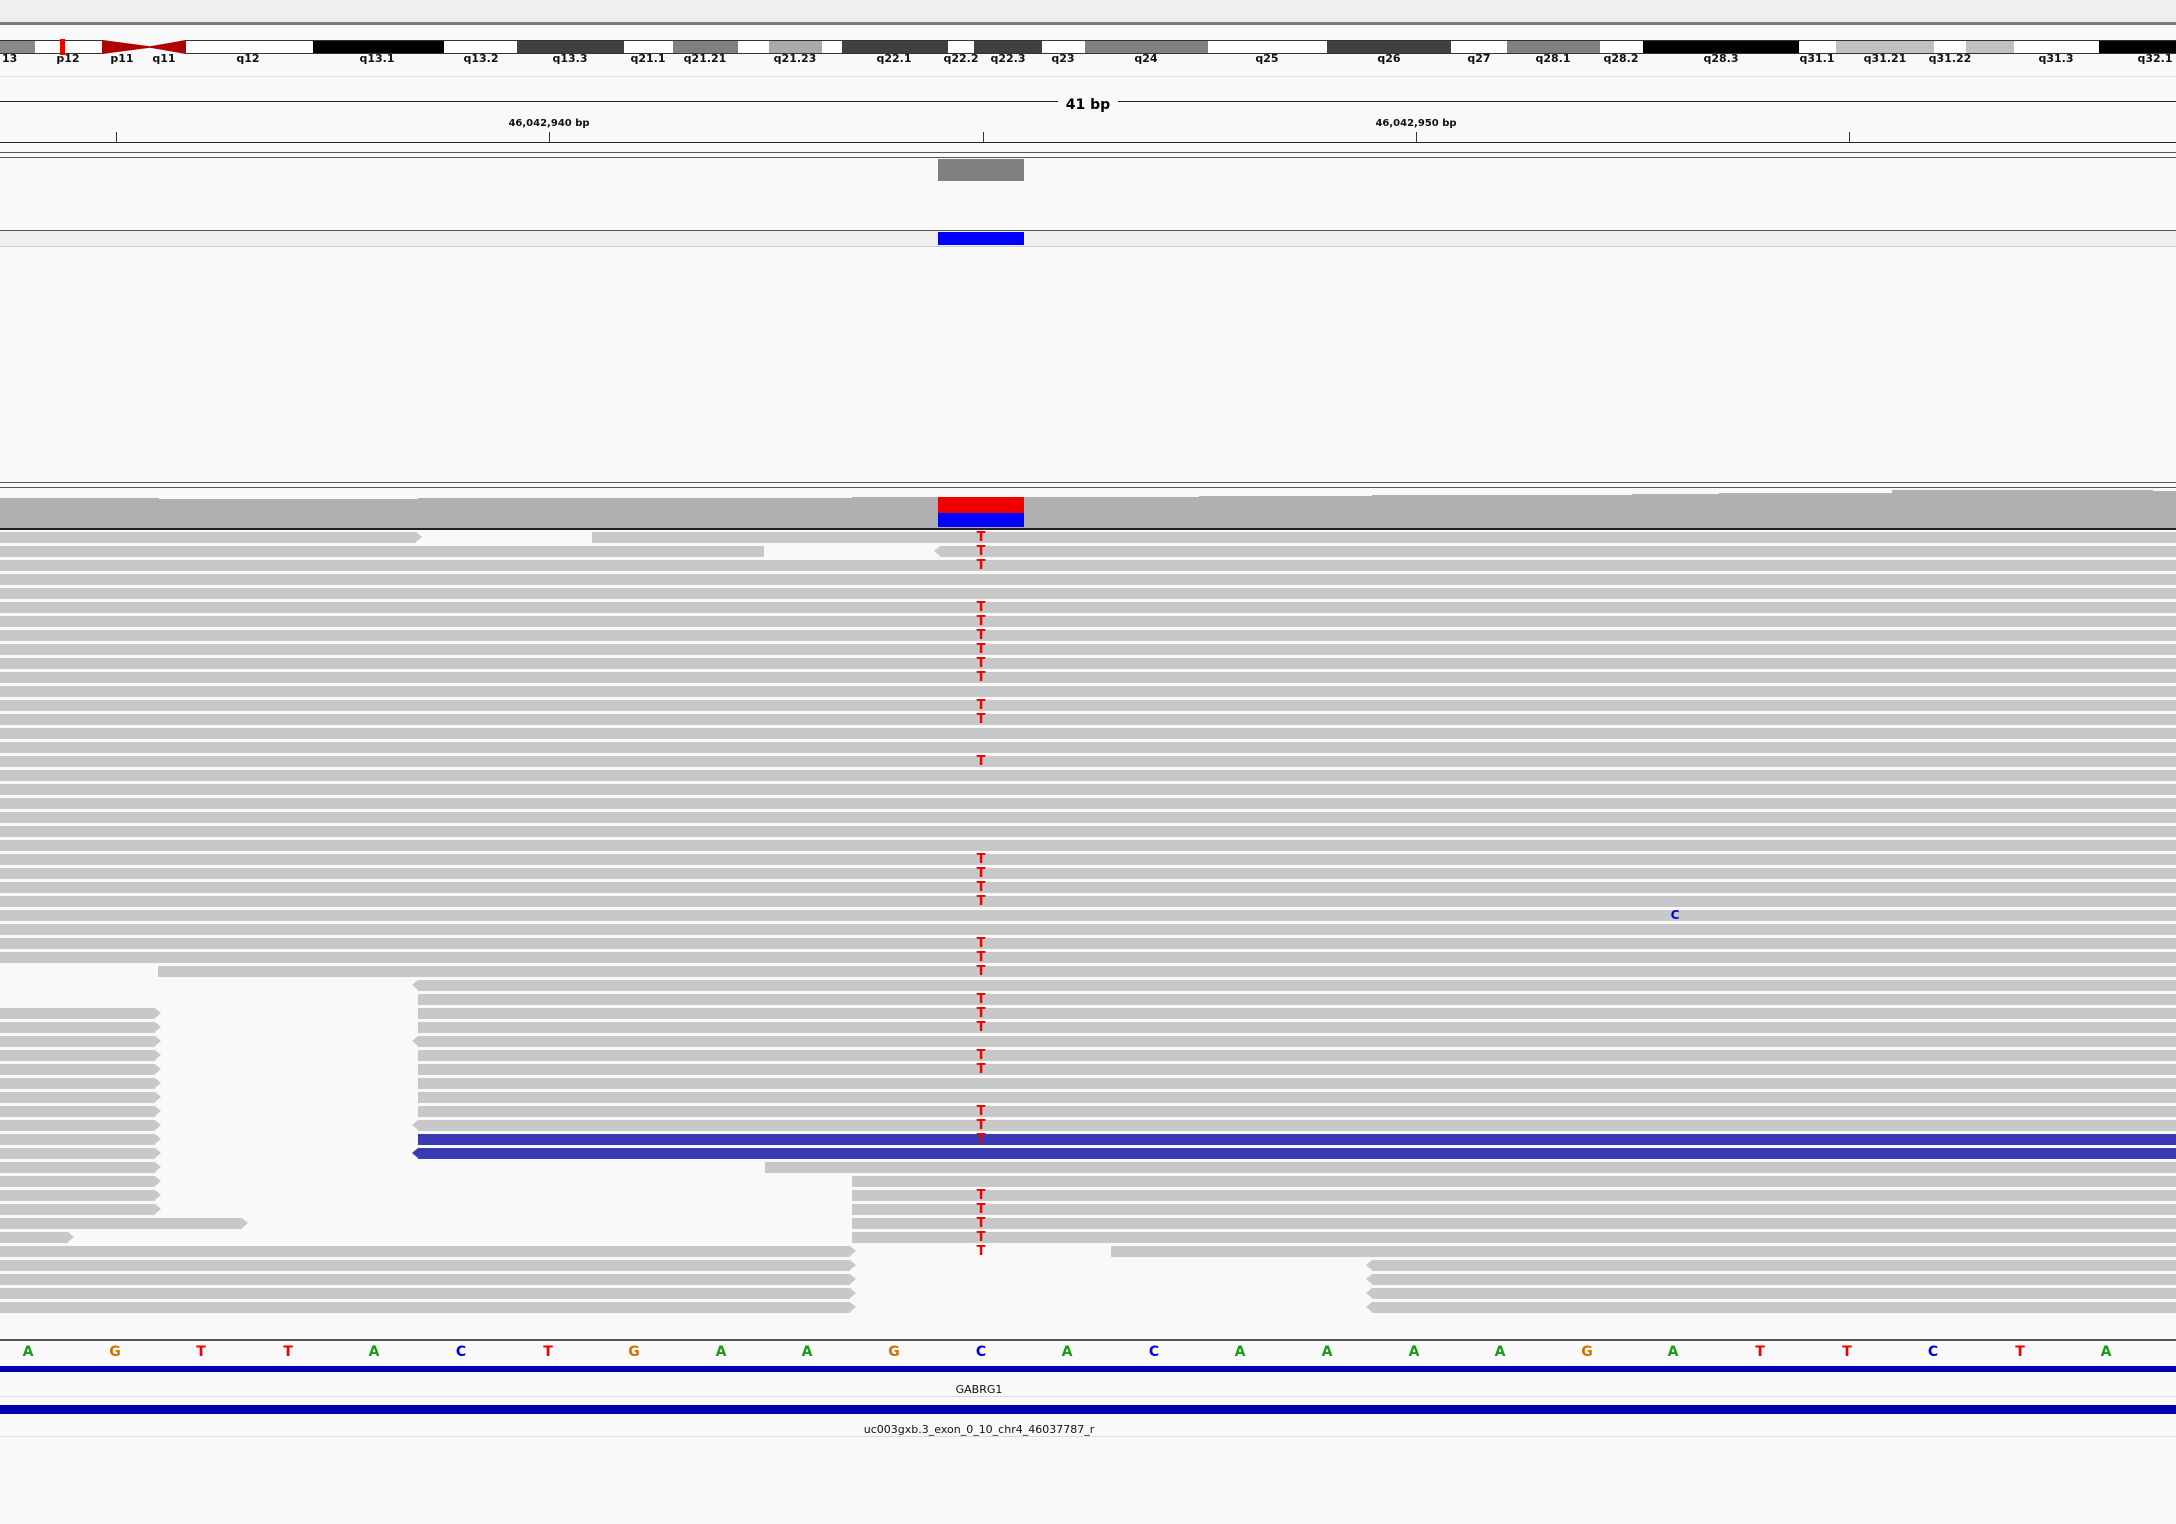  I want to click on transcript-bar, so click(1088, 1409).